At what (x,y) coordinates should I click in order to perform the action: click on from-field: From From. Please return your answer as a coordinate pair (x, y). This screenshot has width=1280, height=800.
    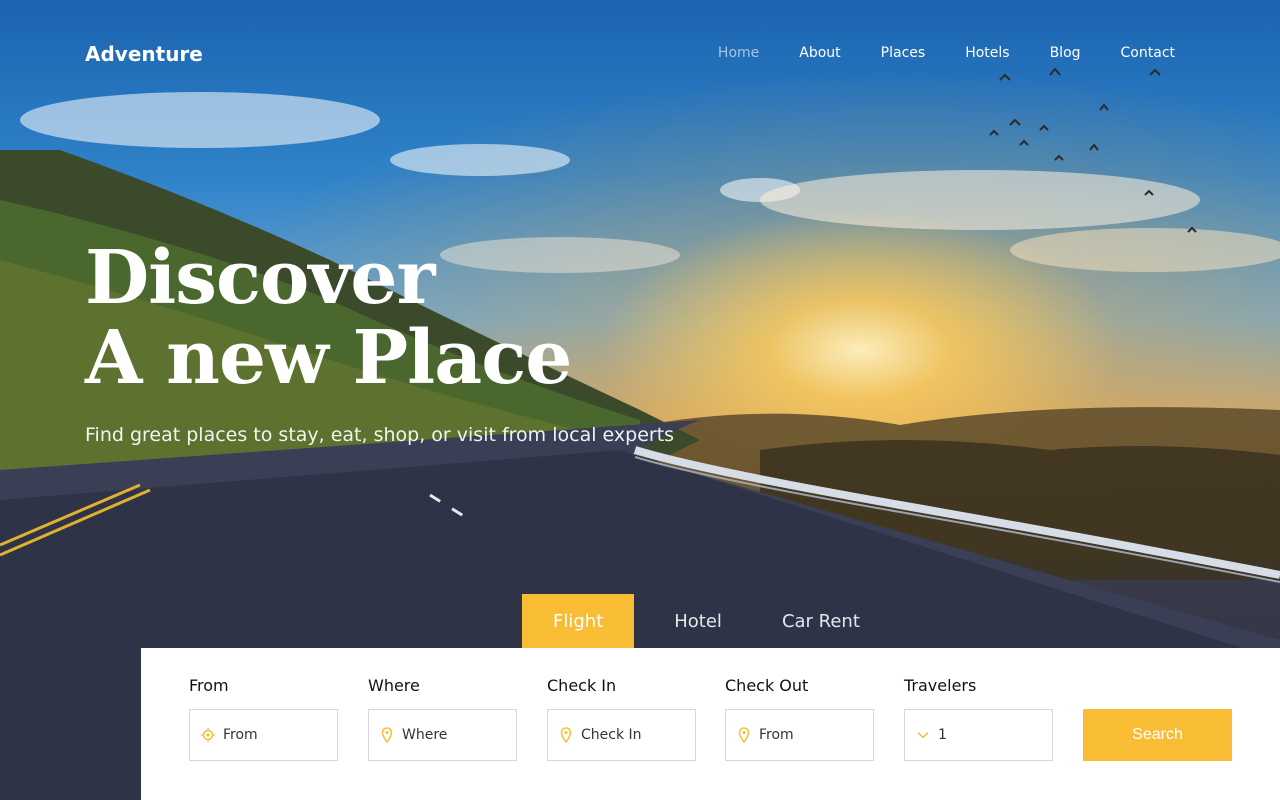
    Looking at the image, I should click on (263, 718).